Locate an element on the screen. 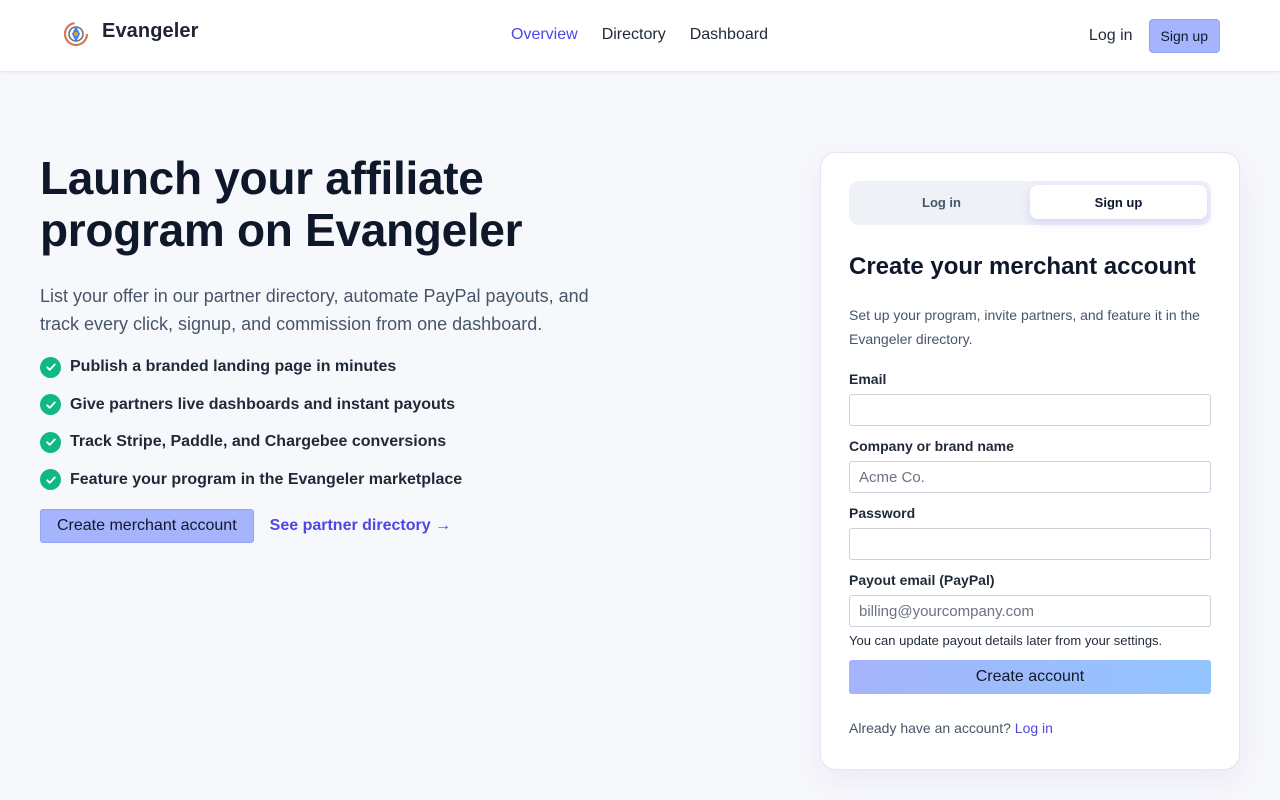  login-prompt-text: Already have an account? is located at coordinates (930, 728).